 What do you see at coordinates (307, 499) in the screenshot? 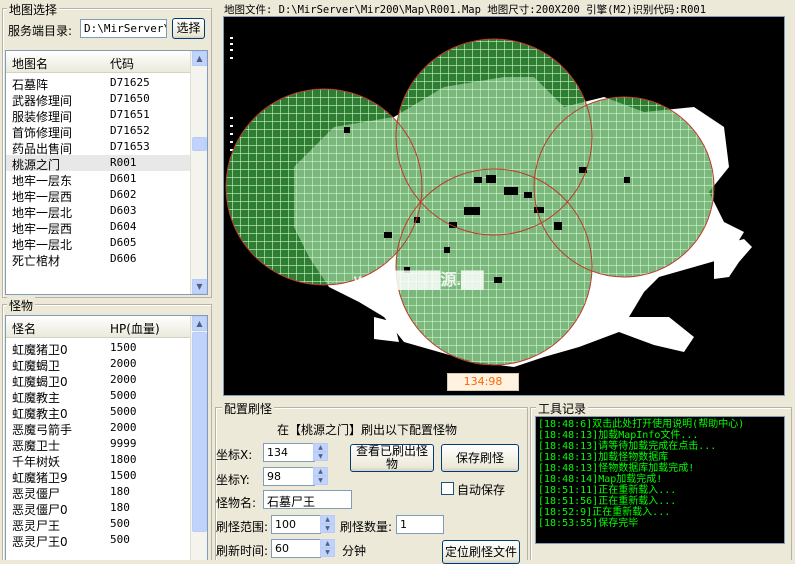
I see `monster-name-input: 石墓尸王` at bounding box center [307, 499].